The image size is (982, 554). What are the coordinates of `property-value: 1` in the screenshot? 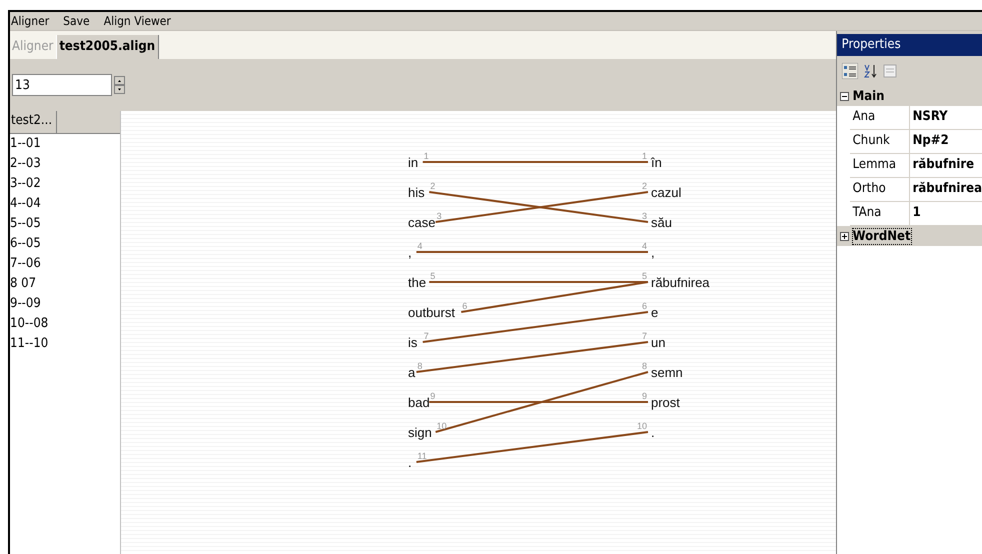 It's located at (915, 213).